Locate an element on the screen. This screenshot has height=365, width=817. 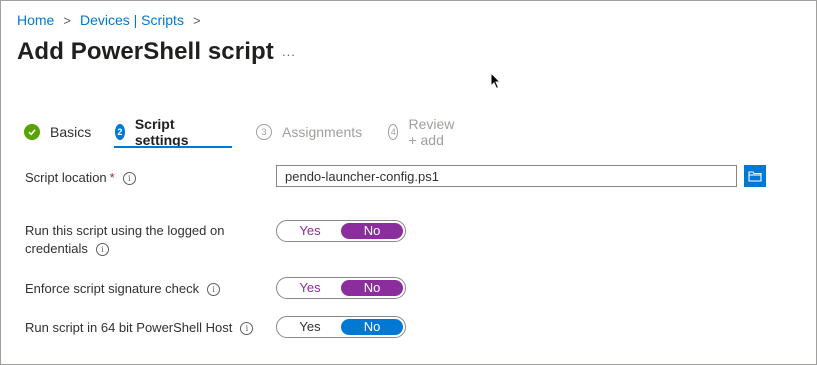
logged-on-credentials-toggle: Yes No is located at coordinates (341, 231).